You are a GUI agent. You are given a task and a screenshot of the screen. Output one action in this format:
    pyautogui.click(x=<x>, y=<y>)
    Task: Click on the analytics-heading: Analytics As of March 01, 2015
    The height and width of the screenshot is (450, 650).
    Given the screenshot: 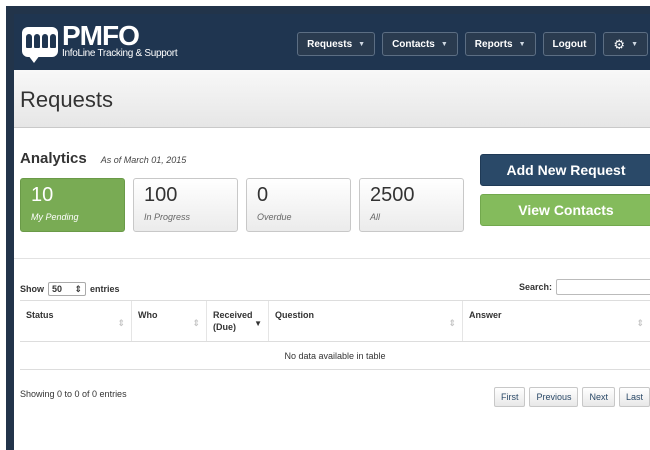 What is the action you would take?
    pyautogui.click(x=103, y=158)
    